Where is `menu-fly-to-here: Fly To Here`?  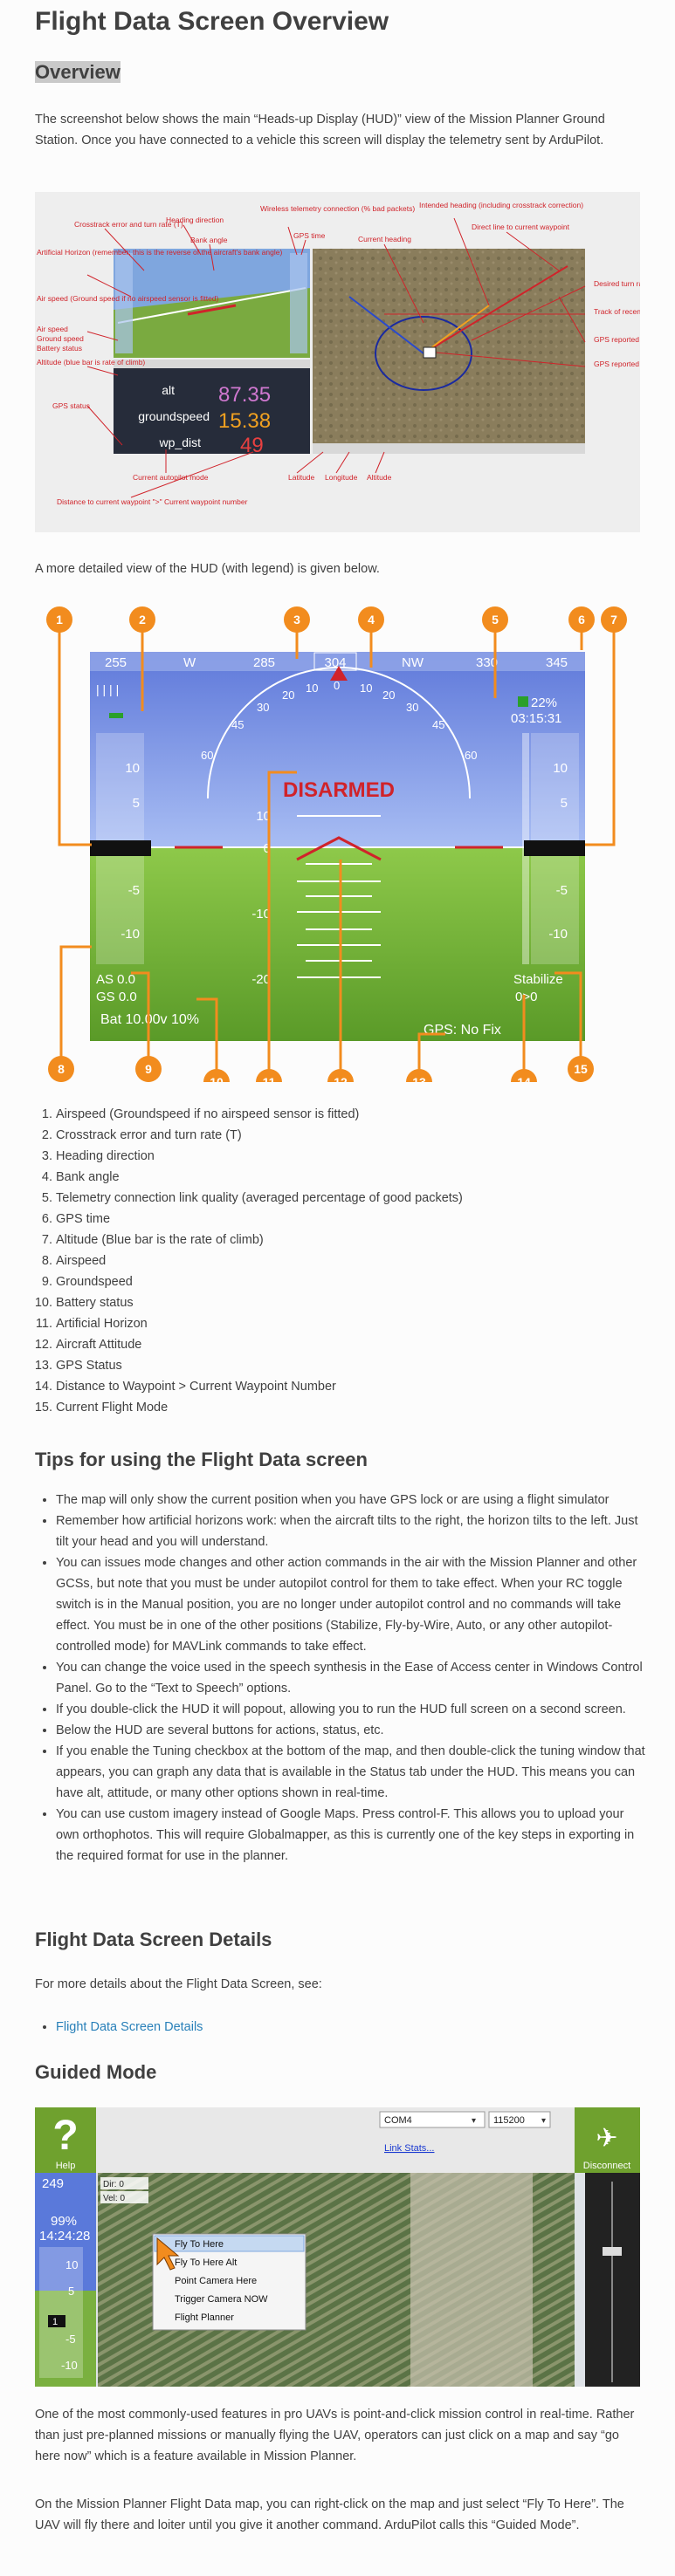 menu-fly-to-here: Fly To Here is located at coordinates (199, 2245).